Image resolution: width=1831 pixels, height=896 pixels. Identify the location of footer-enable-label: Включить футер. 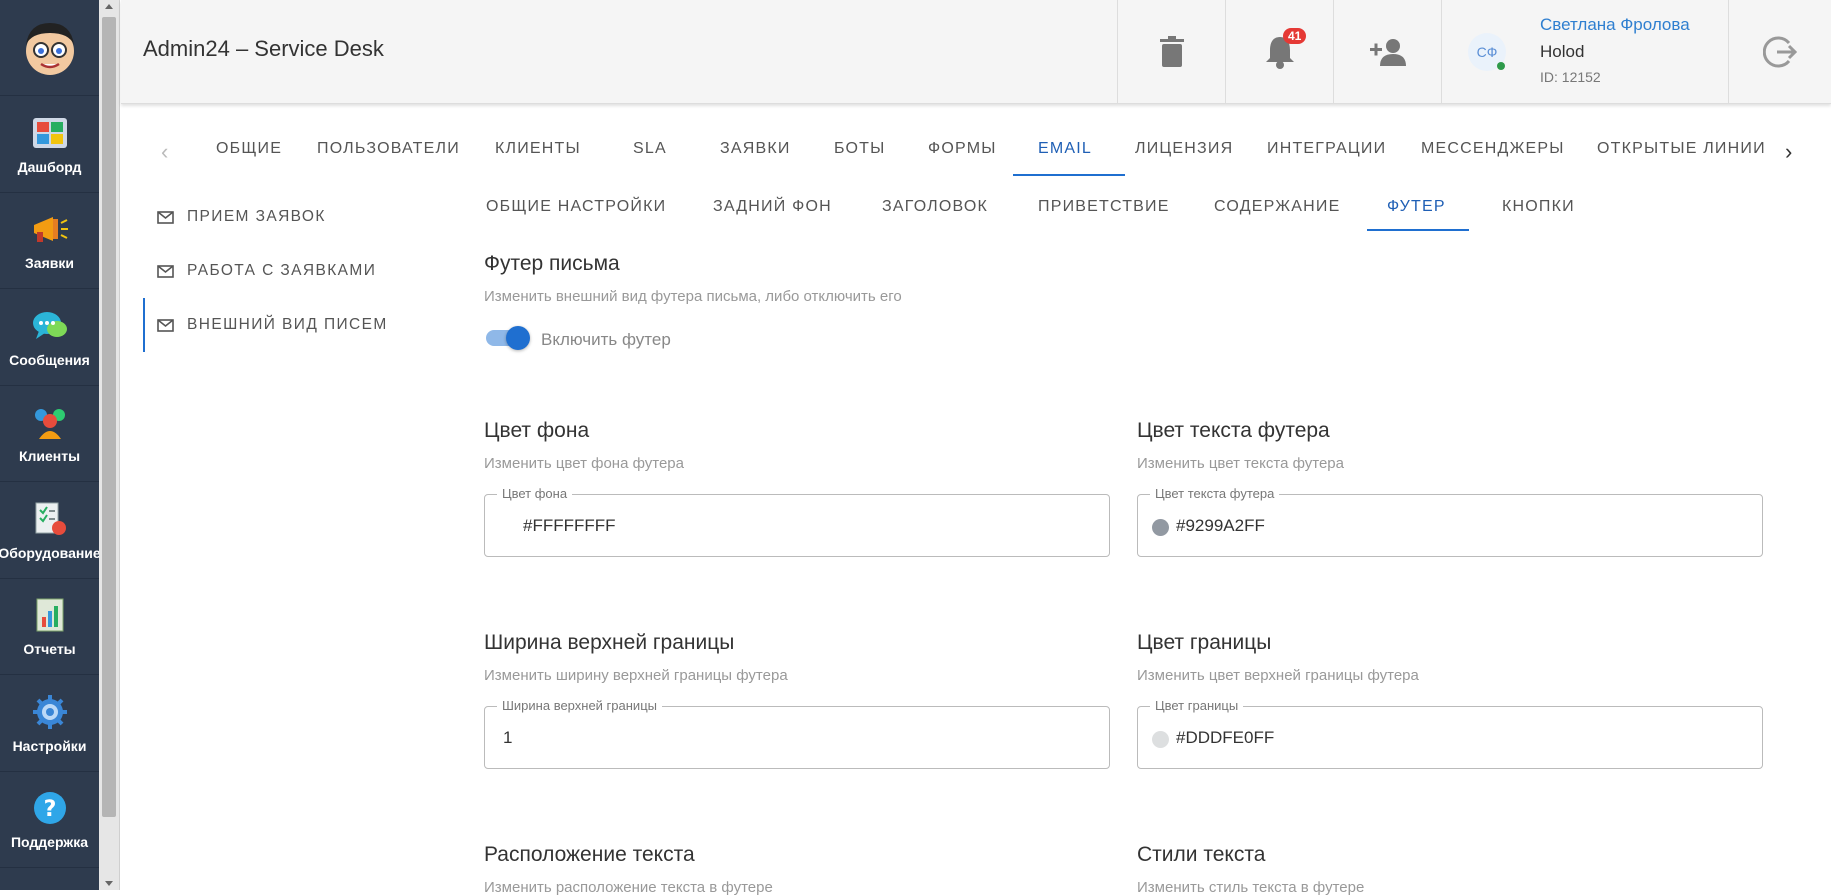
(606, 339).